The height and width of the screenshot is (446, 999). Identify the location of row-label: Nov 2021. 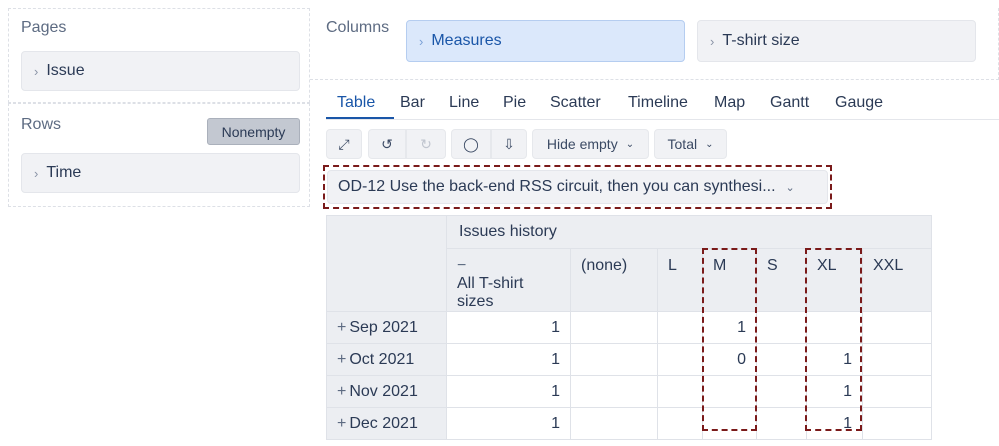
(383, 391).